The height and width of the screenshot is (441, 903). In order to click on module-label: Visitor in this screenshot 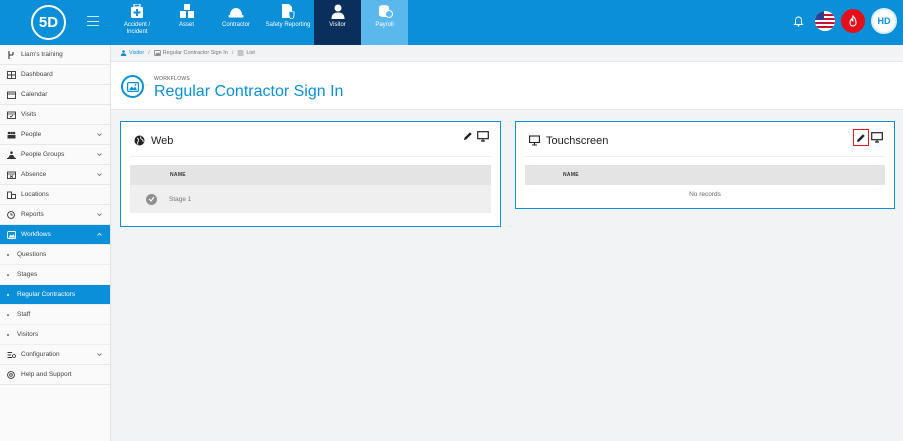, I will do `click(337, 25)`.